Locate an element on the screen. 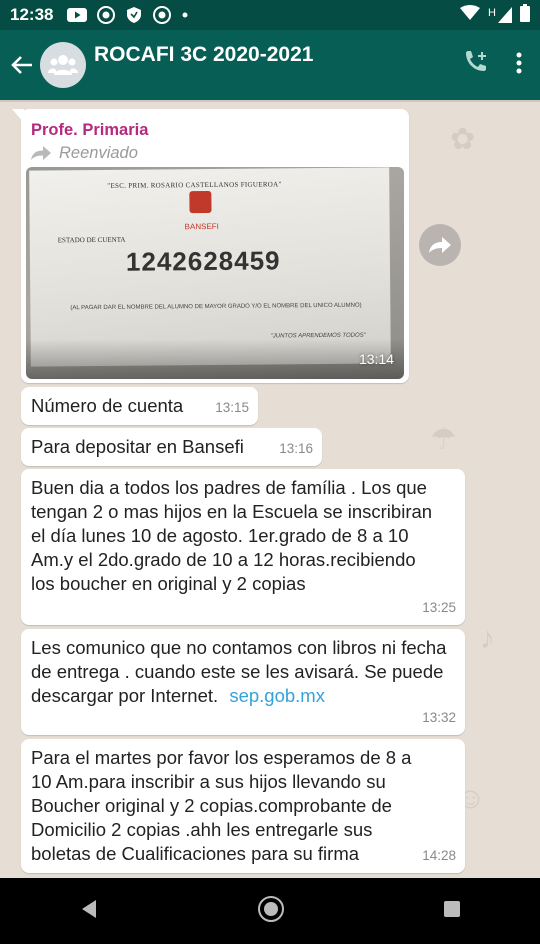 The width and height of the screenshot is (540, 944). more-options-icon is located at coordinates (519, 65).